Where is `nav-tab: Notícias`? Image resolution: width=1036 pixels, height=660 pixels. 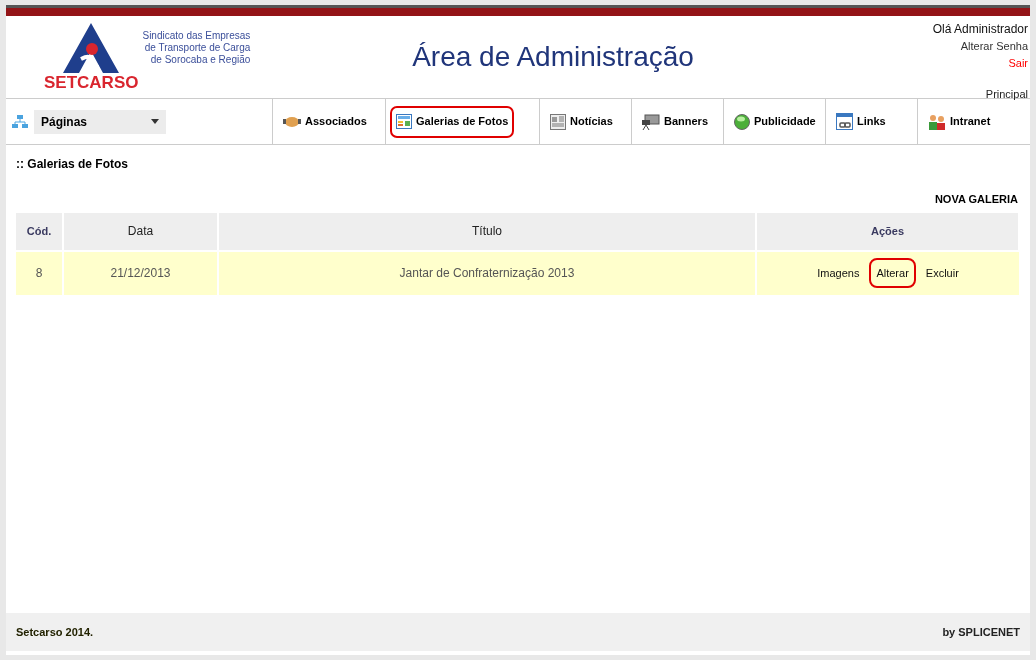 nav-tab: Notícias is located at coordinates (581, 121).